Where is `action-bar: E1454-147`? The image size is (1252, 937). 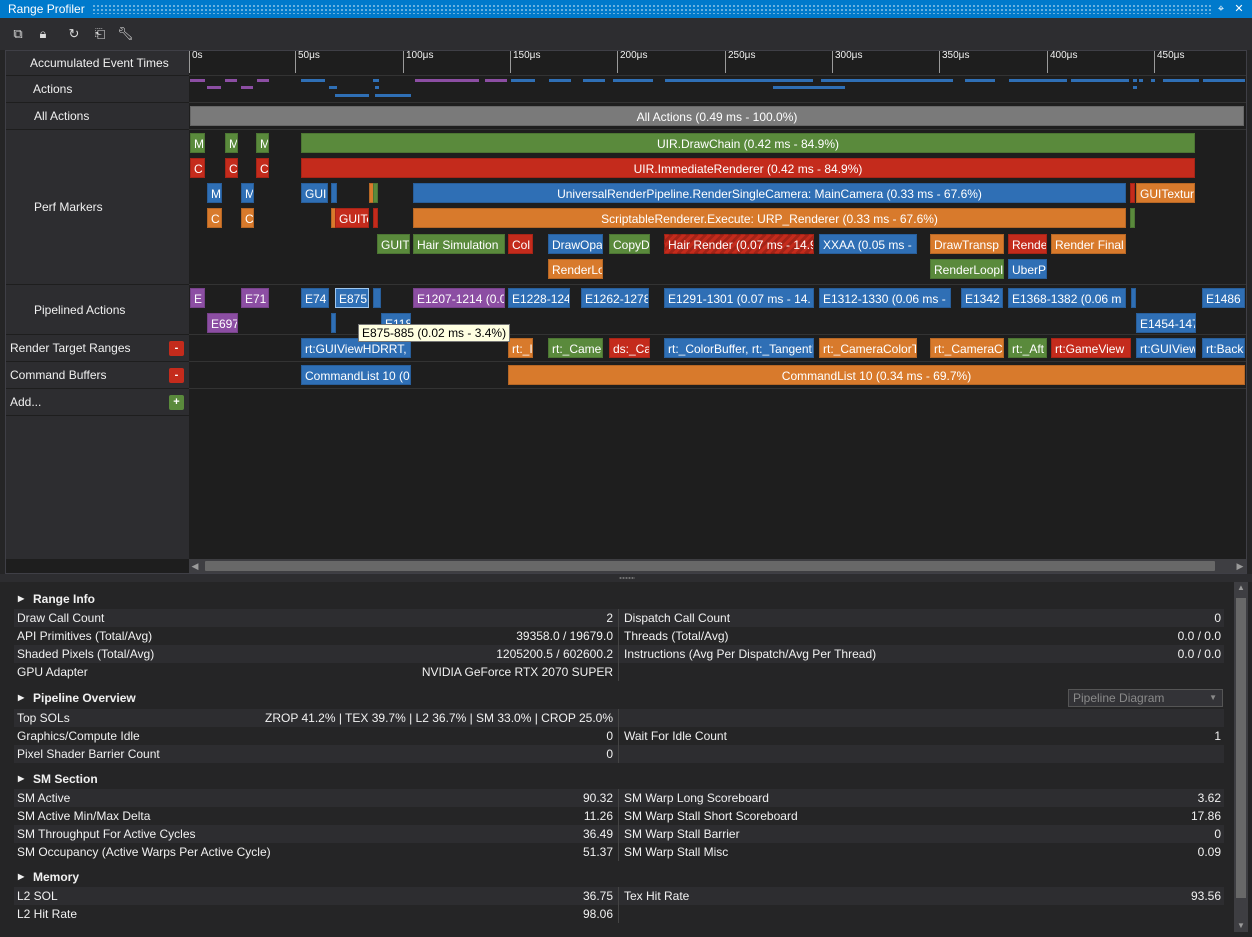
action-bar: E1454-147 is located at coordinates (1166, 323).